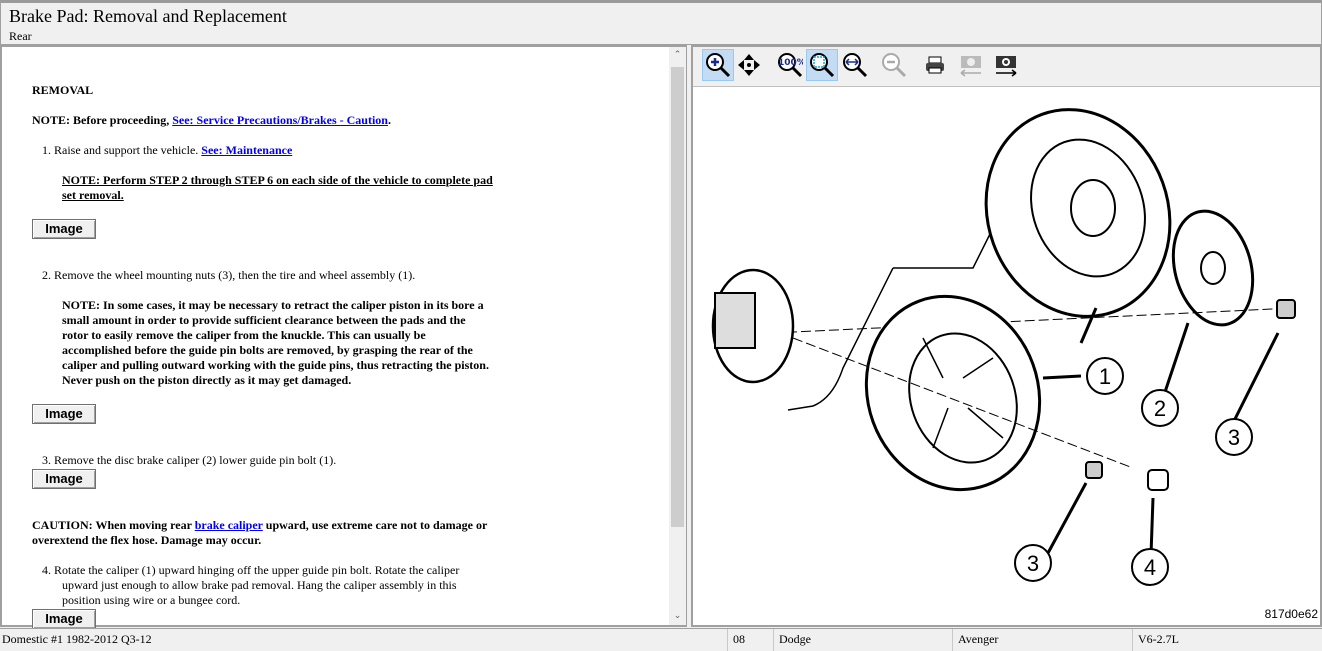 The height and width of the screenshot is (651, 1322). What do you see at coordinates (389, 120) in the screenshot?
I see `note-text: .` at bounding box center [389, 120].